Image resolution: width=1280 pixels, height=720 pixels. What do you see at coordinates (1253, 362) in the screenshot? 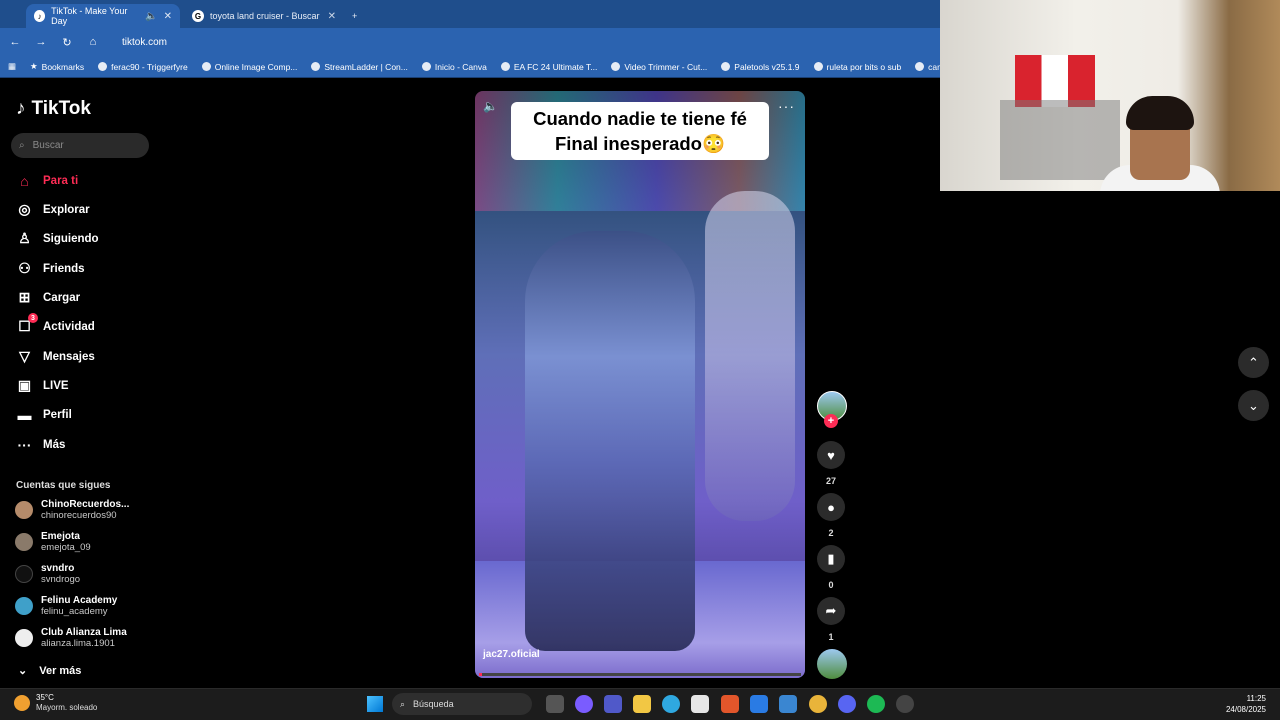
I see `previous-video-button: ⌃` at bounding box center [1253, 362].